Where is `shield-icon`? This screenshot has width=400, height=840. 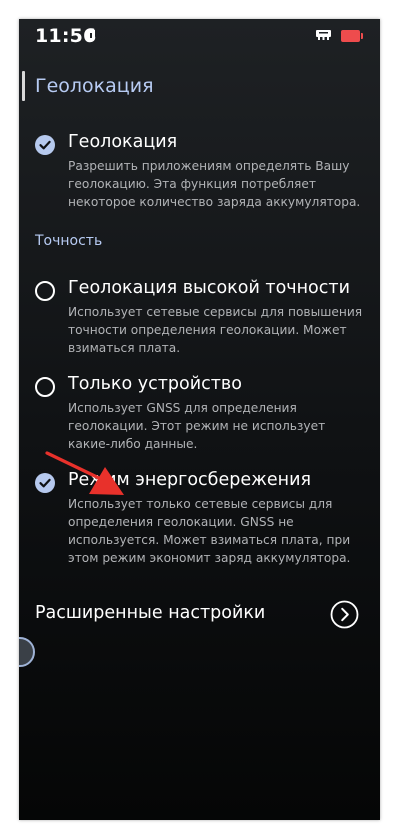
shield-icon is located at coordinates (91, 36).